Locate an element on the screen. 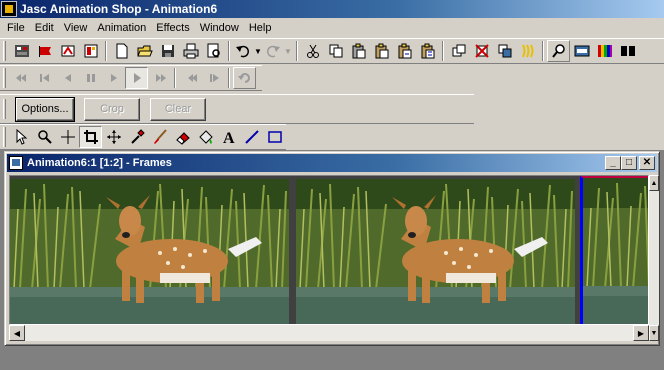 The image size is (664, 370). clear-button: Clear is located at coordinates (178, 109).